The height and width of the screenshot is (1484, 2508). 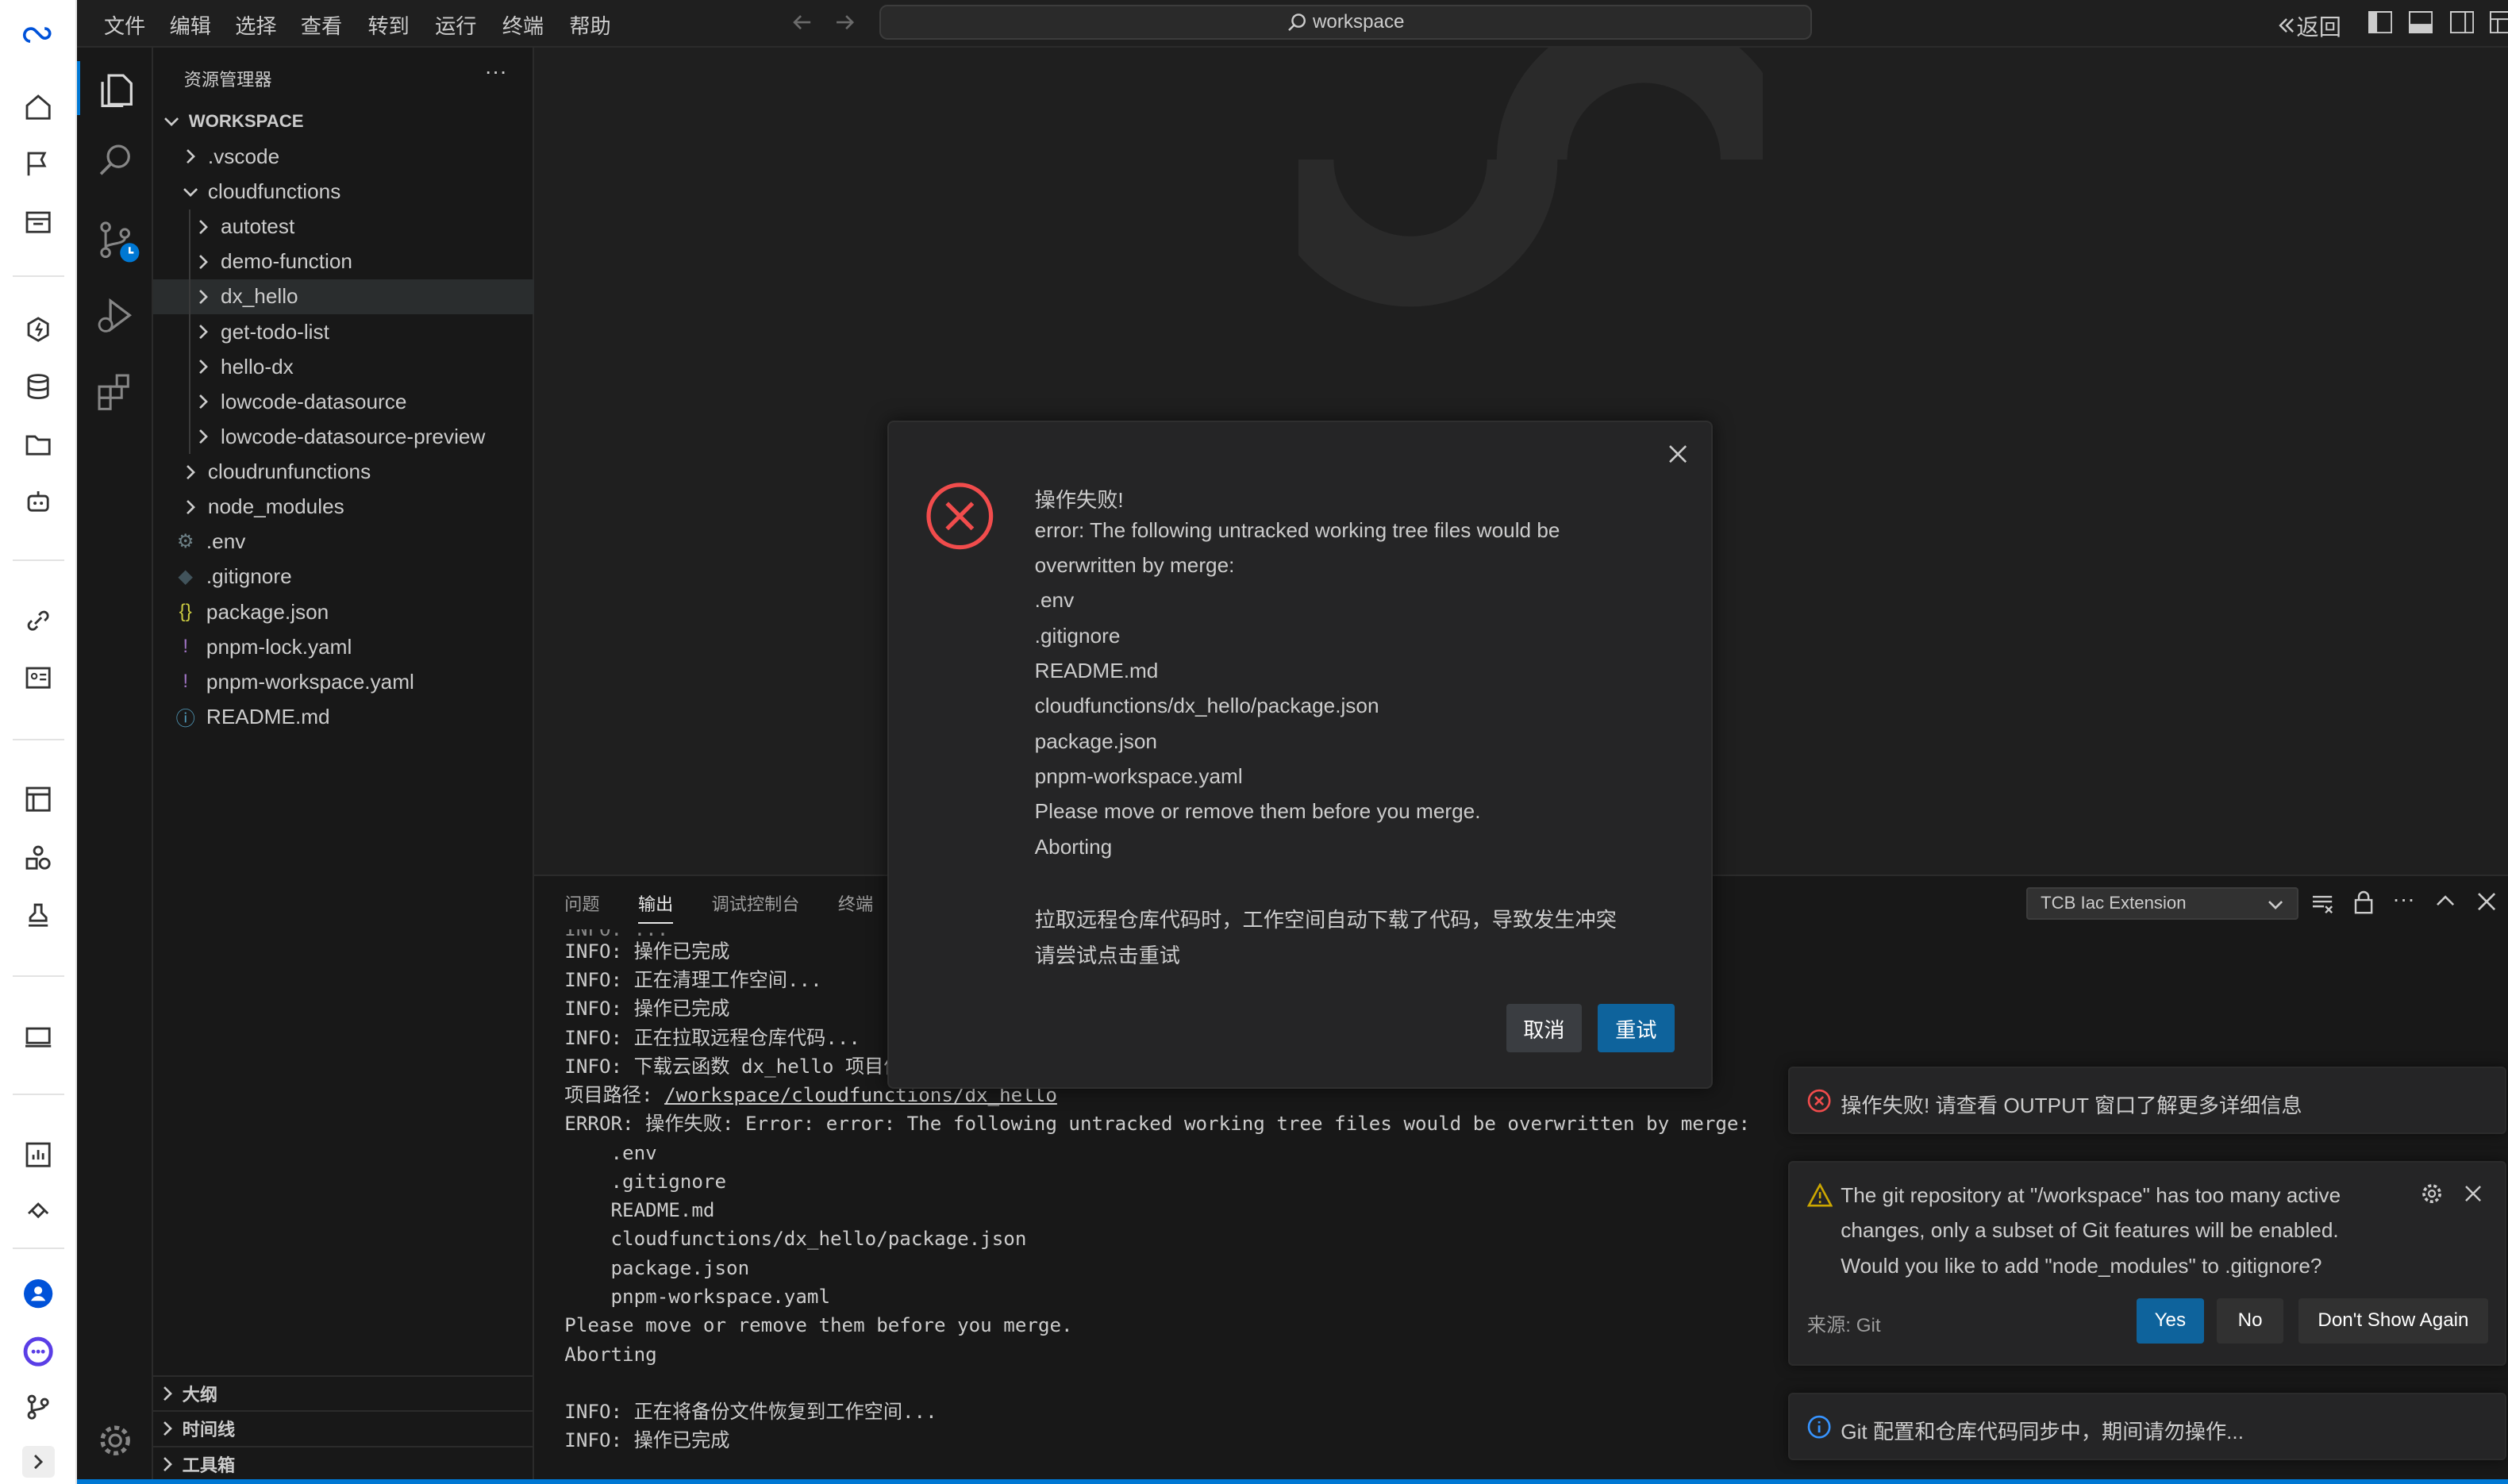 What do you see at coordinates (388, 25) in the screenshot?
I see `menu-go: 转到` at bounding box center [388, 25].